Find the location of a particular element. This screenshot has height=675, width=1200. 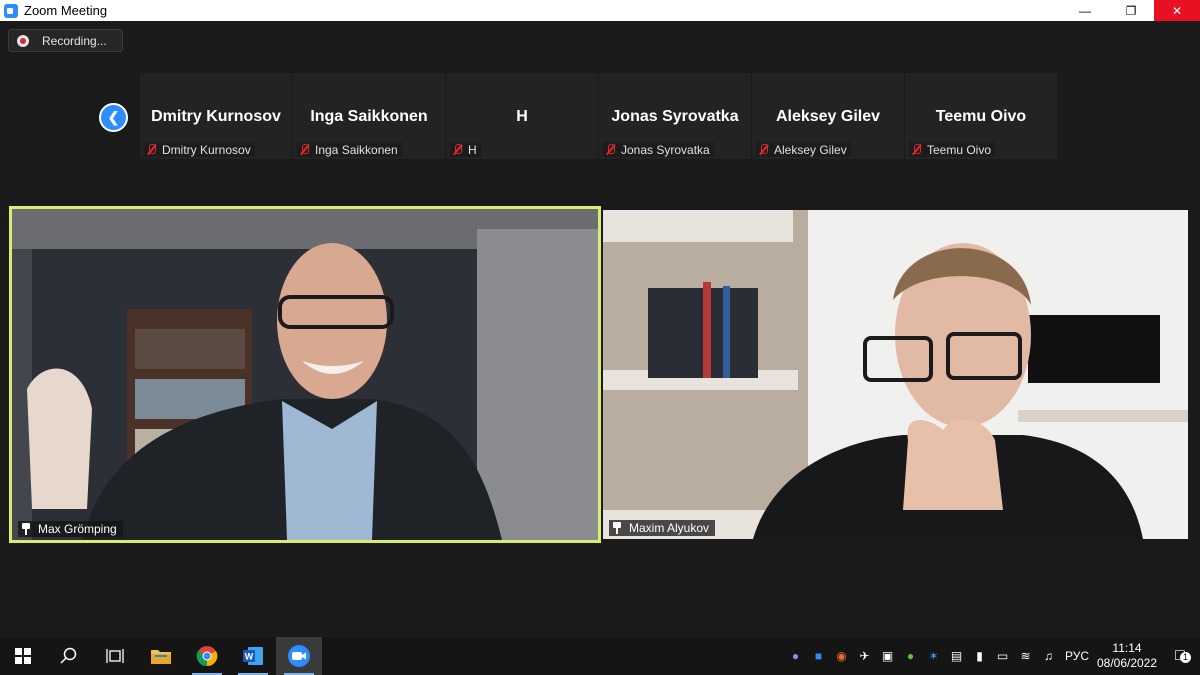

participant-name-large: Aleksey Gilev is located at coordinates (828, 116).